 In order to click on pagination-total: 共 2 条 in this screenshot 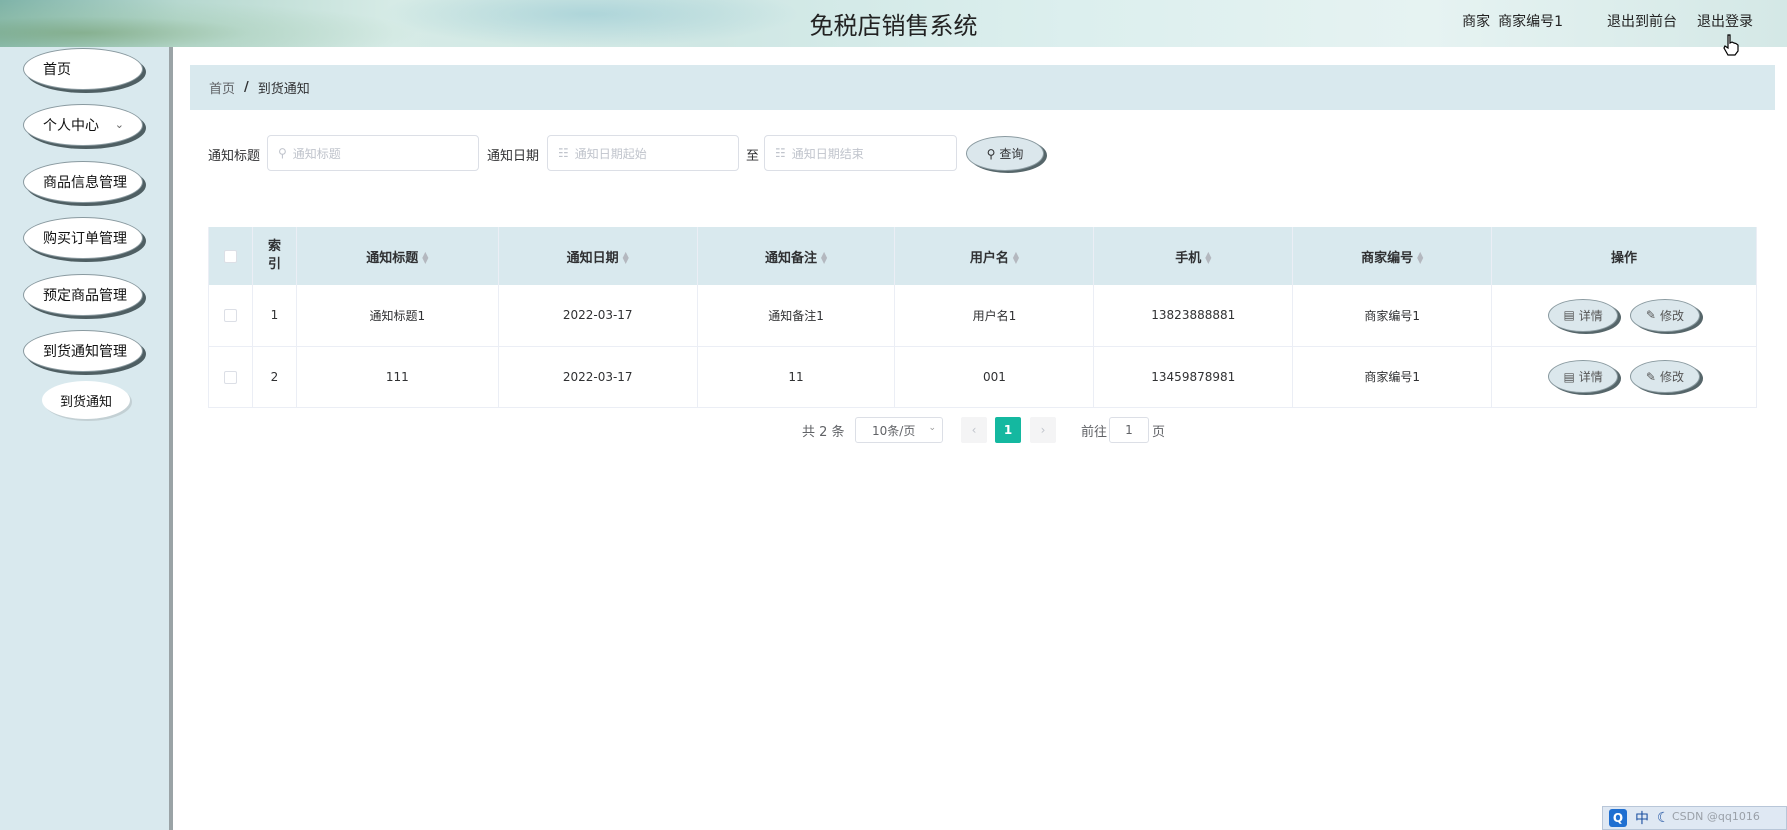, I will do `click(823, 432)`.